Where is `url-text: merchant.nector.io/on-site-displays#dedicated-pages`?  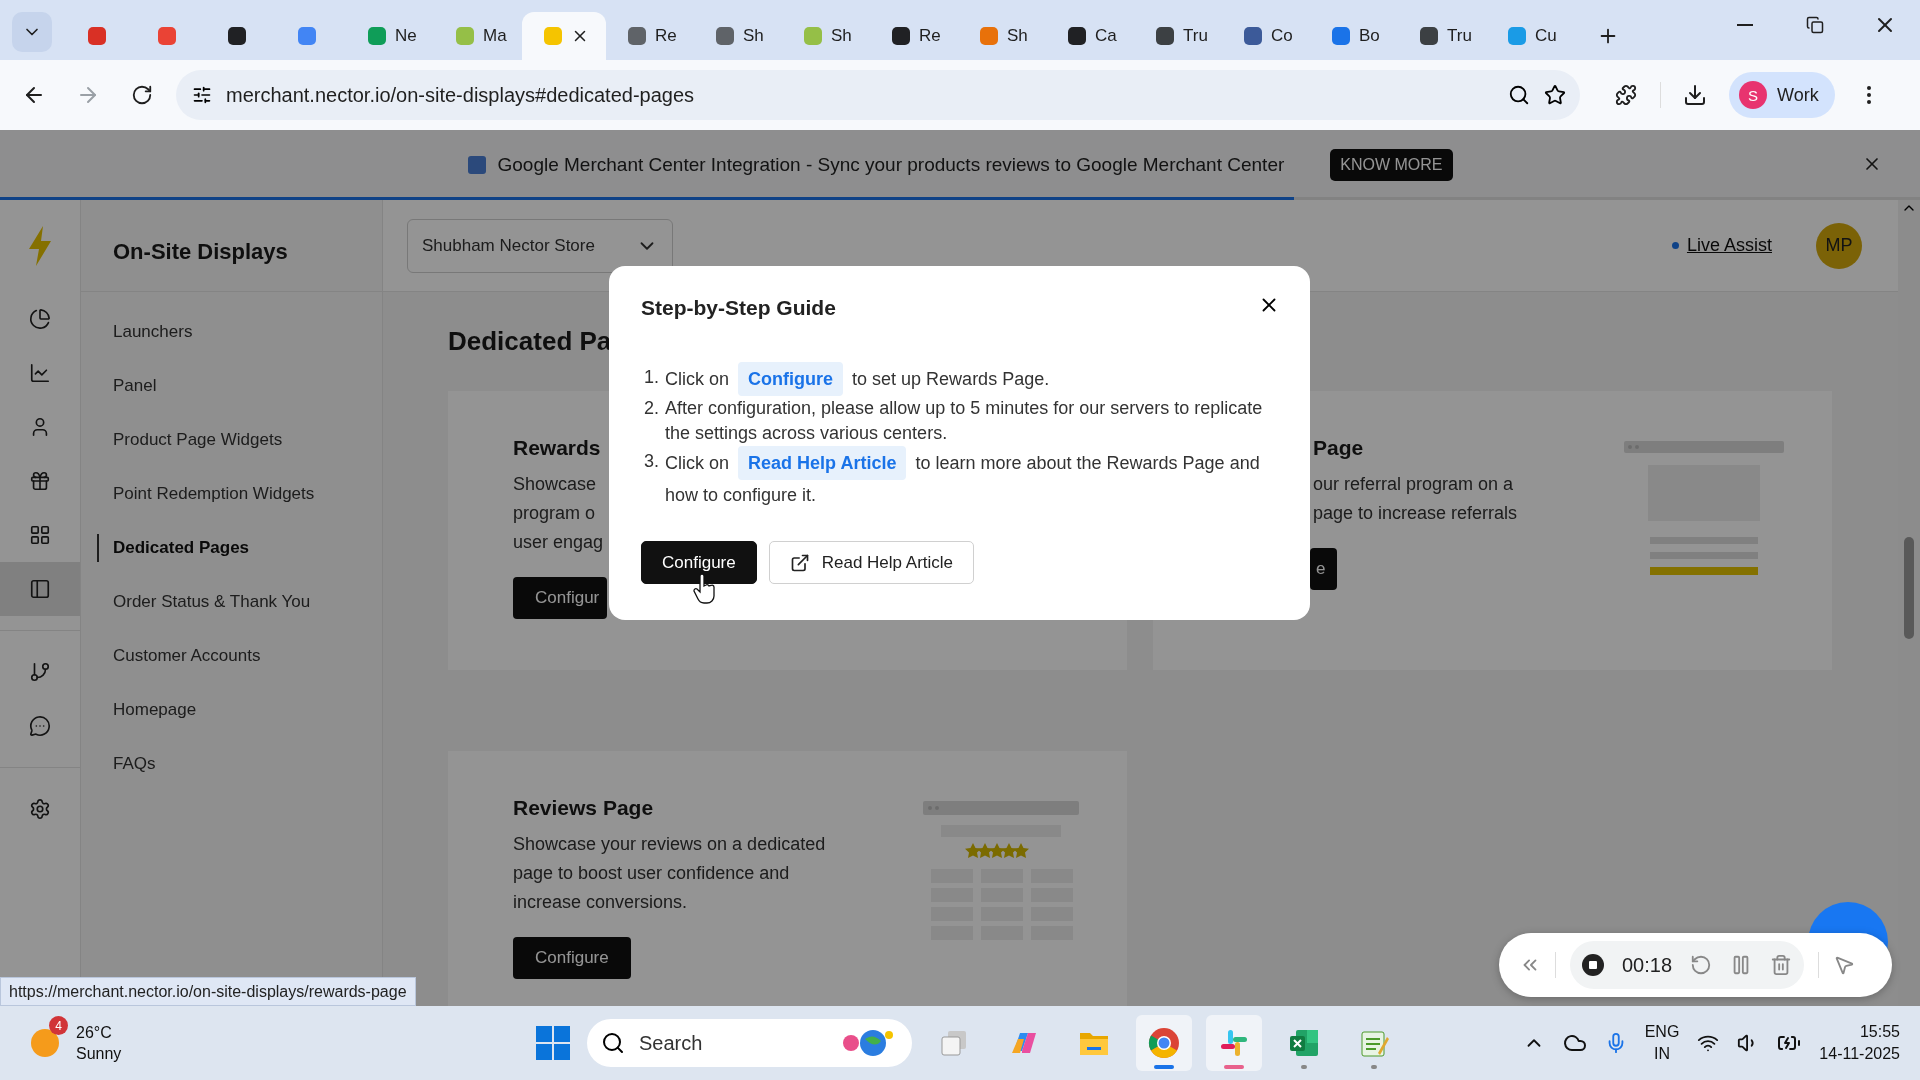
url-text: merchant.nector.io/on-site-displays#dedicated-pages is located at coordinates (461, 95).